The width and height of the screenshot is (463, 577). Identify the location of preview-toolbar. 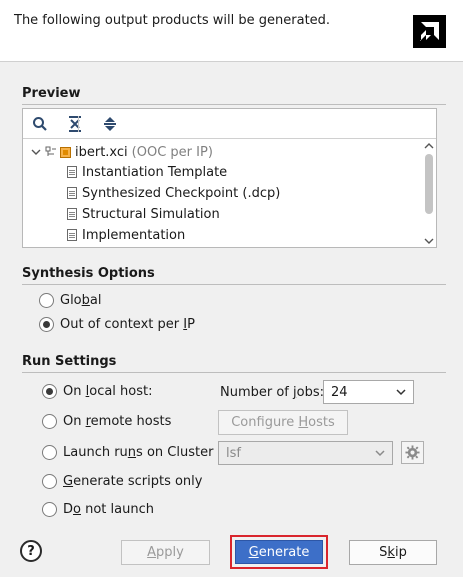
(229, 124).